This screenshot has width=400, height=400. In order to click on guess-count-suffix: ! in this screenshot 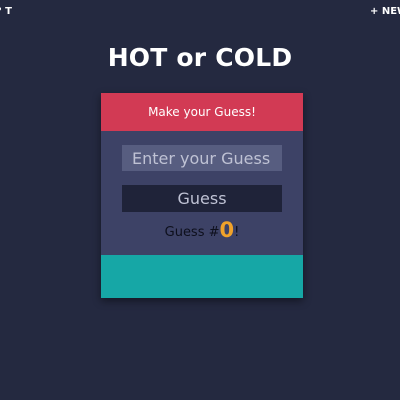, I will do `click(237, 232)`.